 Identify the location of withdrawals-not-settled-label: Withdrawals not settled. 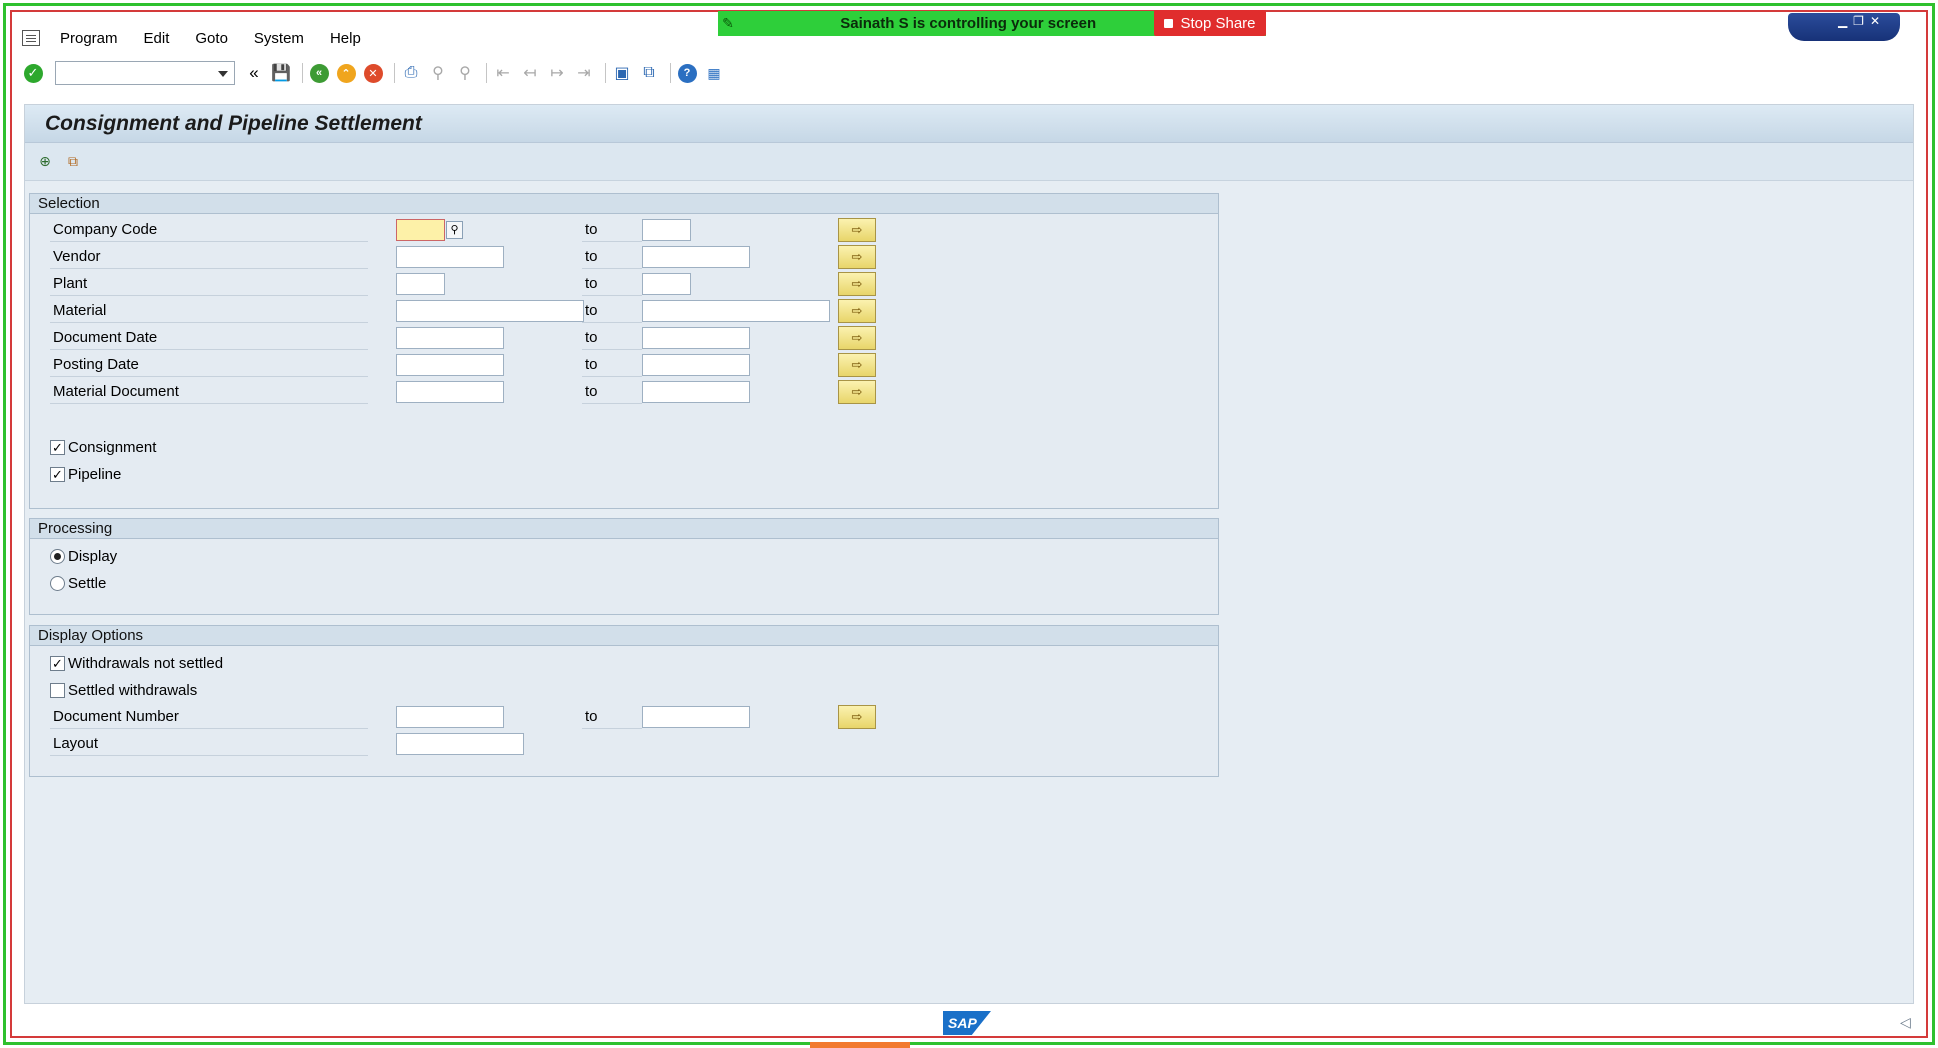
(146, 663).